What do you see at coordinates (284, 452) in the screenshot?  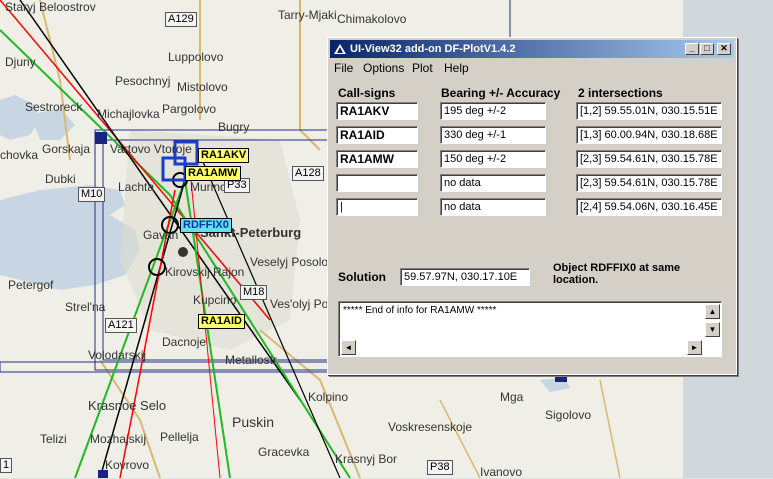 I see `map-place: Gracevka` at bounding box center [284, 452].